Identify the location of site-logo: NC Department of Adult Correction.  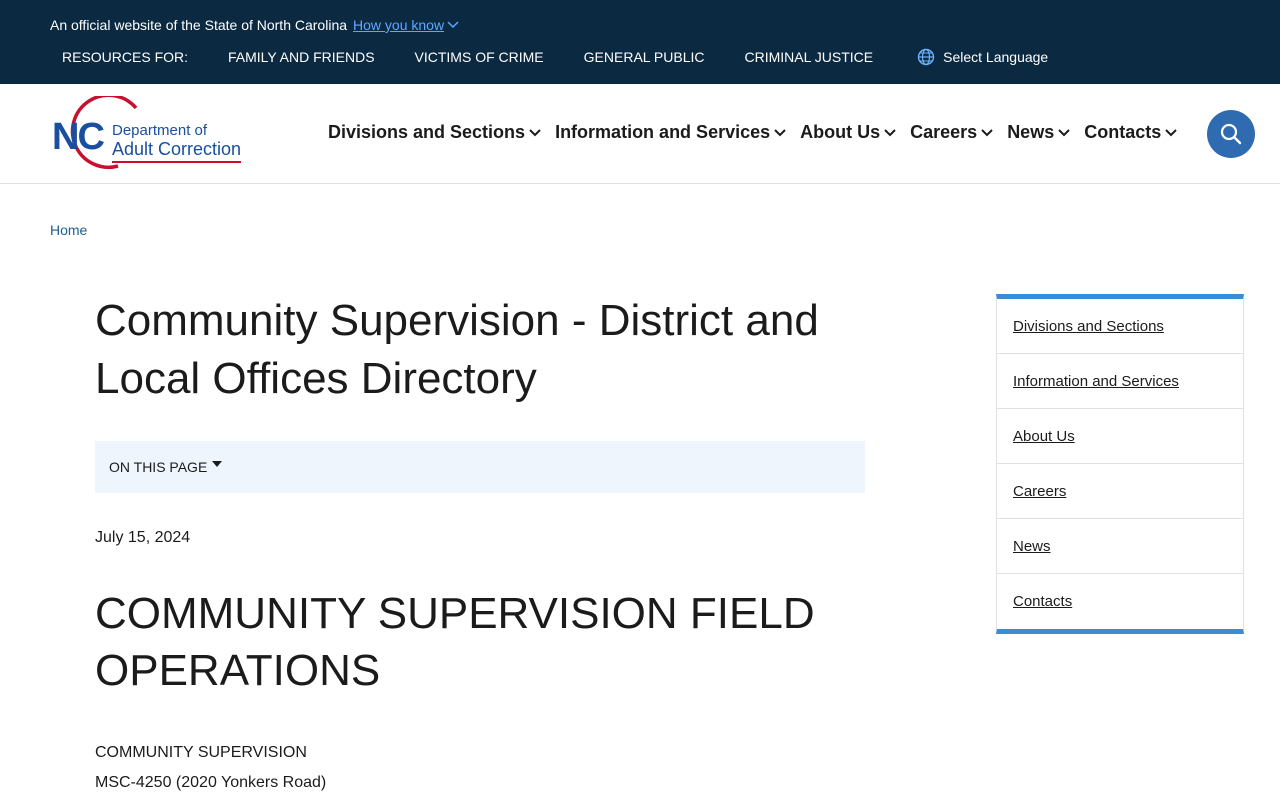
(148, 134).